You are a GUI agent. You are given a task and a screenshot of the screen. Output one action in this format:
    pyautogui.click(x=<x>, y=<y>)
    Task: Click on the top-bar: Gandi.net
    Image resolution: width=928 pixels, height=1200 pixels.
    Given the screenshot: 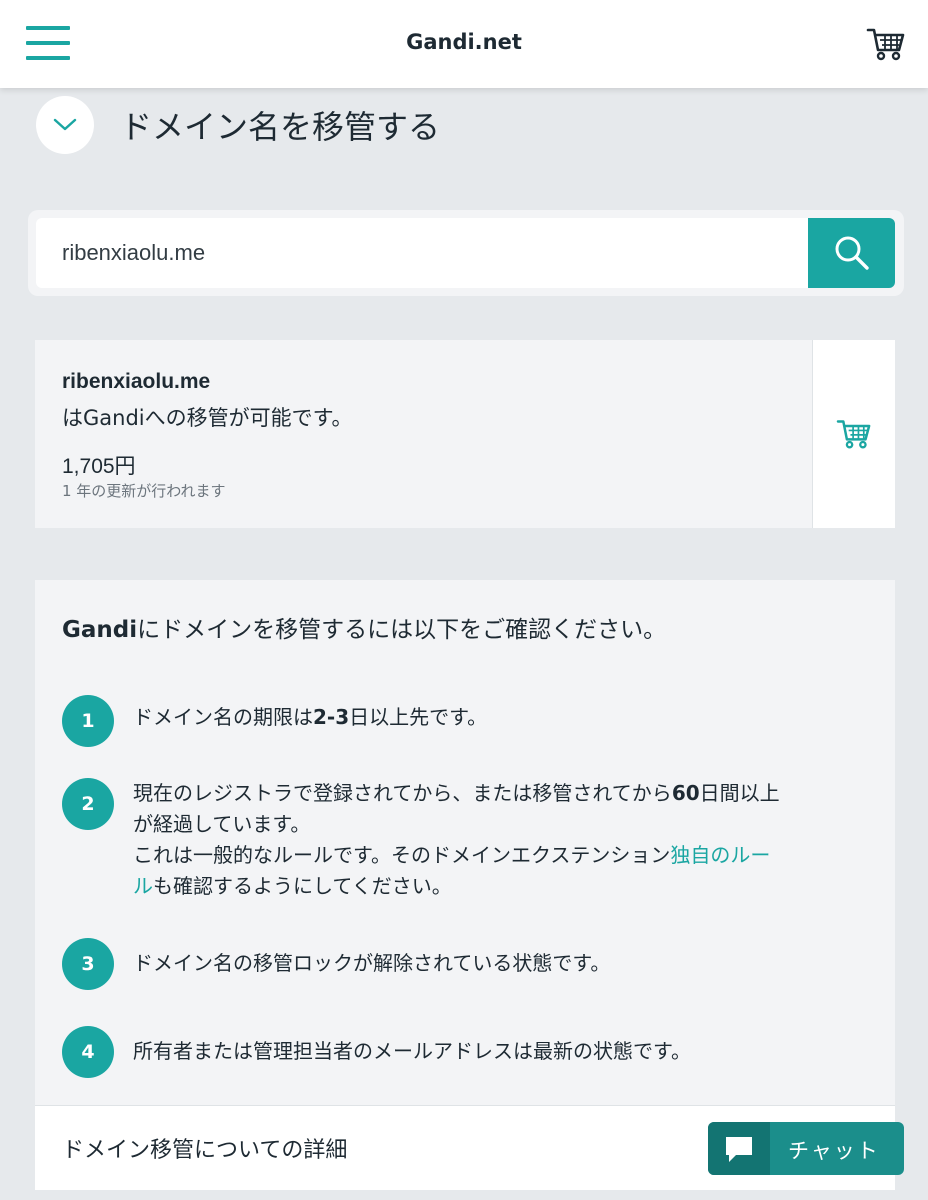 What is the action you would take?
    pyautogui.click(x=464, y=44)
    